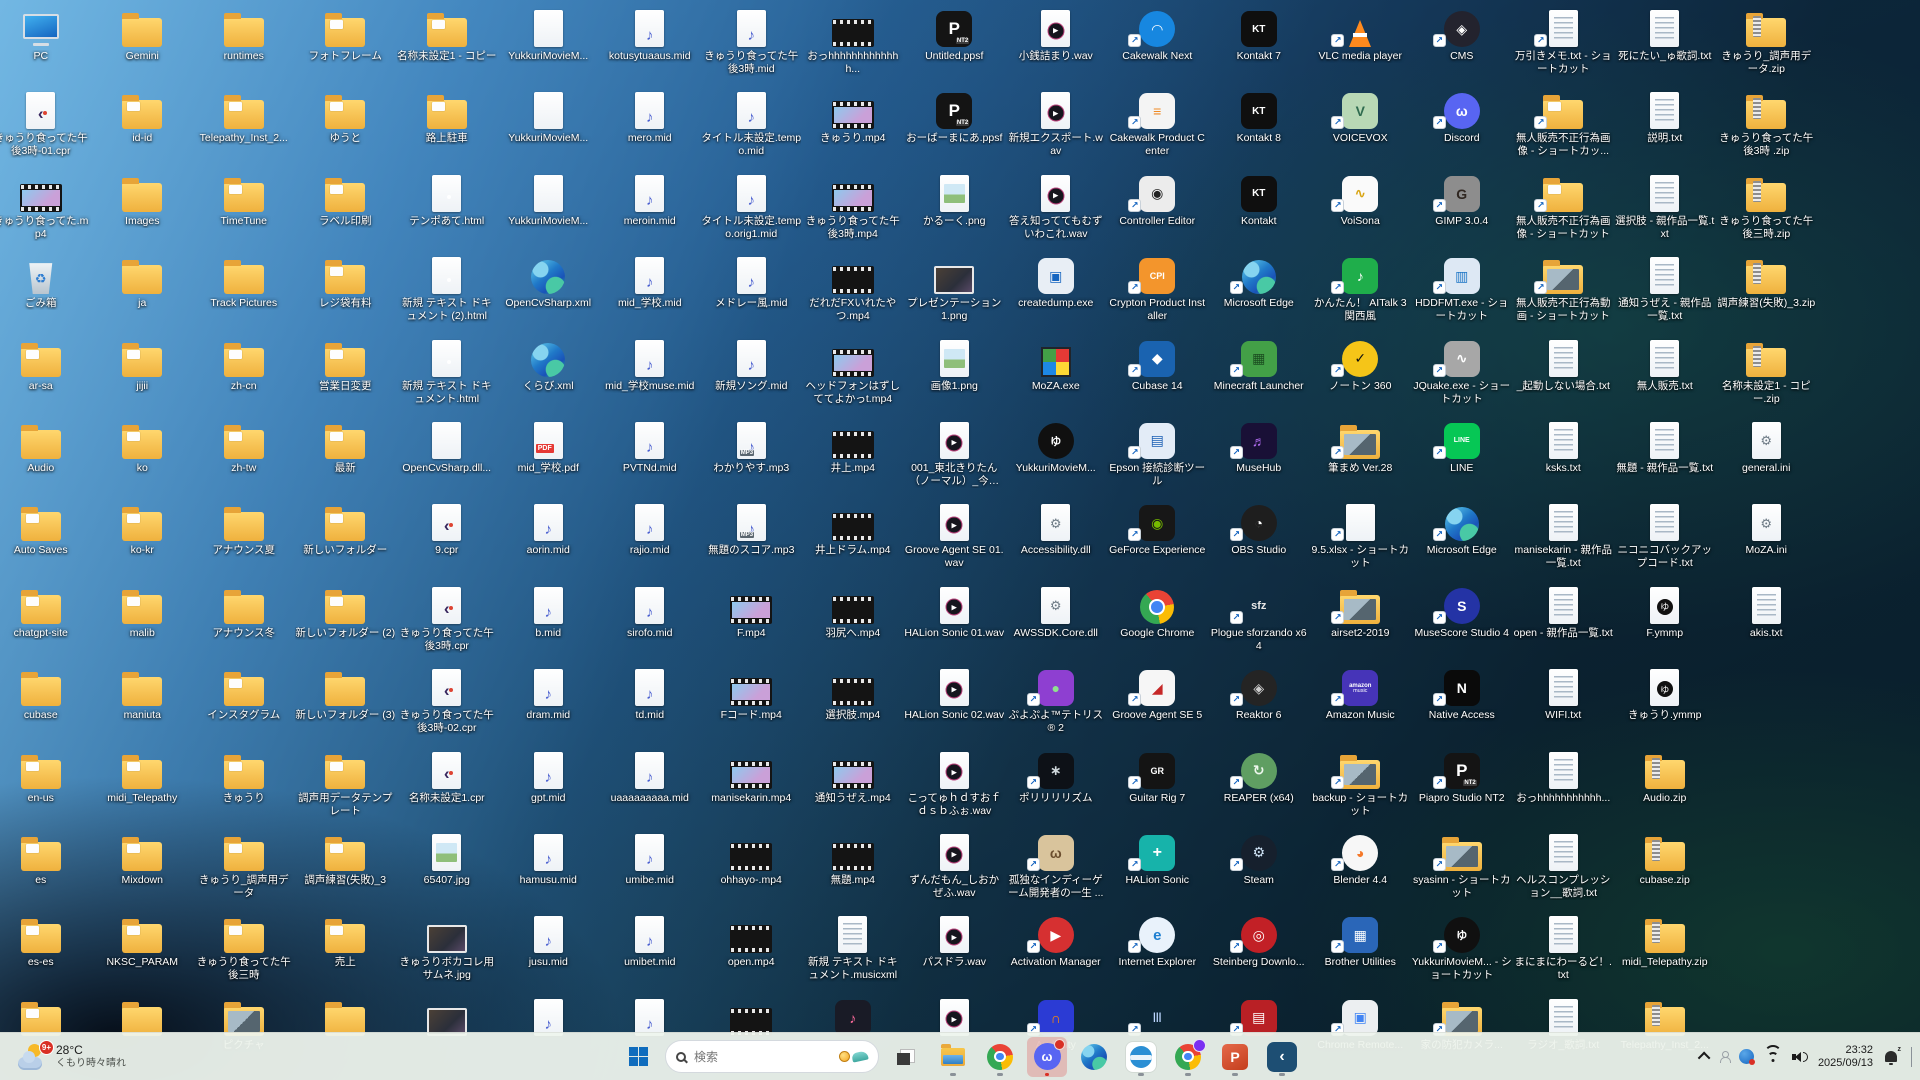  What do you see at coordinates (1564, 541) in the screenshot?
I see `desktop-icon: manisekarin - 親作品一覧.txt` at bounding box center [1564, 541].